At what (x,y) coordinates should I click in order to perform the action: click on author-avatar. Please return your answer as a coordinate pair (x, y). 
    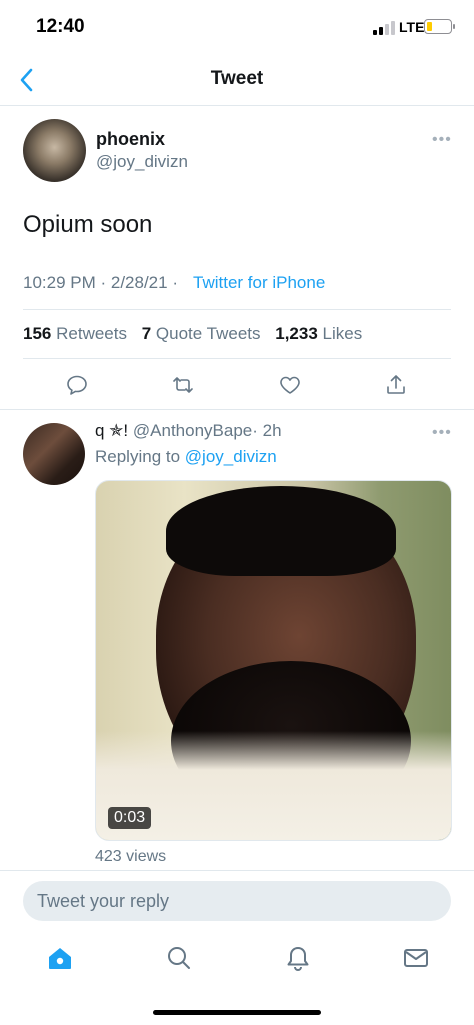
    Looking at the image, I should click on (54, 150).